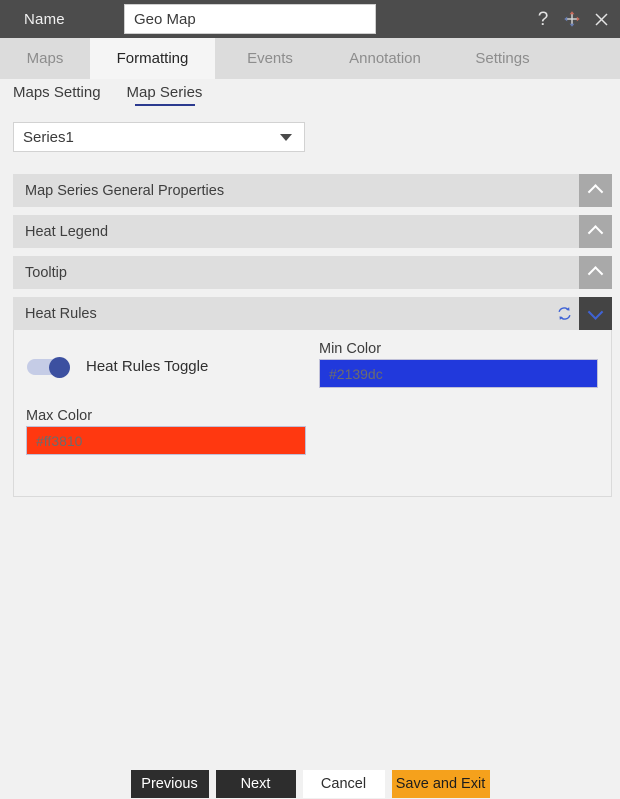 The width and height of the screenshot is (620, 799). Describe the element at coordinates (350, 349) in the screenshot. I see `min-color-label: Min Color` at that location.